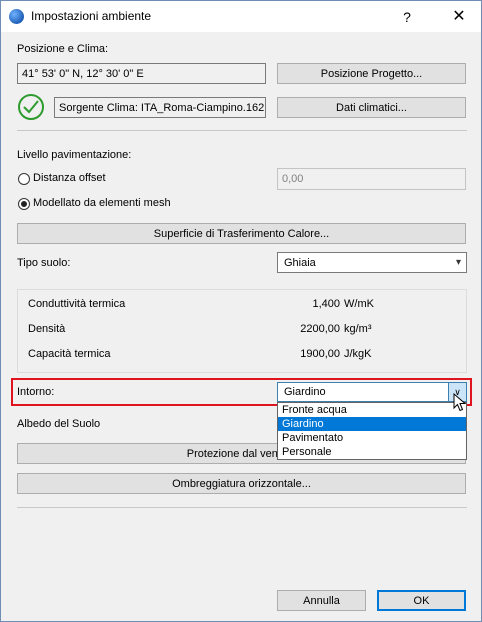  What do you see at coordinates (460, 402) in the screenshot?
I see `mouse-cursor-icon` at bounding box center [460, 402].